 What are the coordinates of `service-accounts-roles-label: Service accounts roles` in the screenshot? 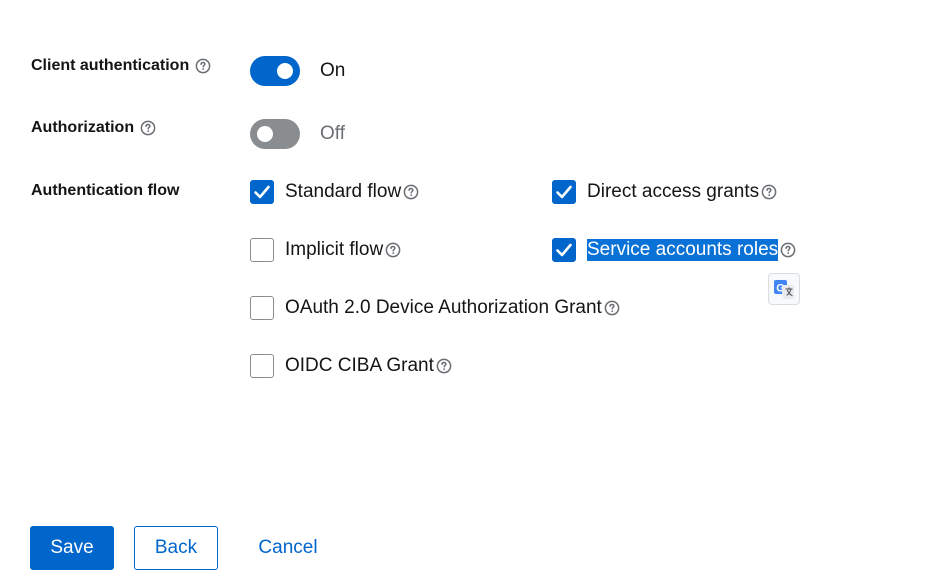 It's located at (683, 250).